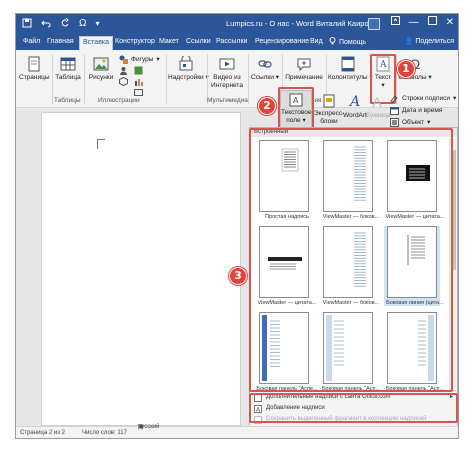  What do you see at coordinates (348, 64) in the screenshot?
I see `header-footer-icon` at bounding box center [348, 64].